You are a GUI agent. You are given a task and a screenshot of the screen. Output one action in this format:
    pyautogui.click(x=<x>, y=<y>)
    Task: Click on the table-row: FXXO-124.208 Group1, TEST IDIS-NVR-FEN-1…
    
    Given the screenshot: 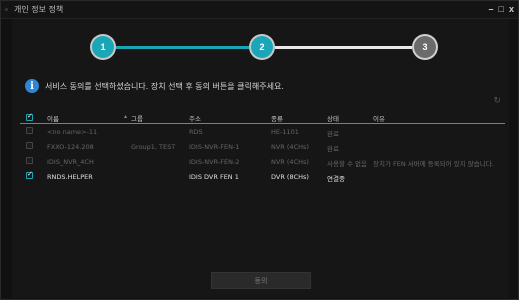 What is the action you would take?
    pyautogui.click(x=262, y=146)
    